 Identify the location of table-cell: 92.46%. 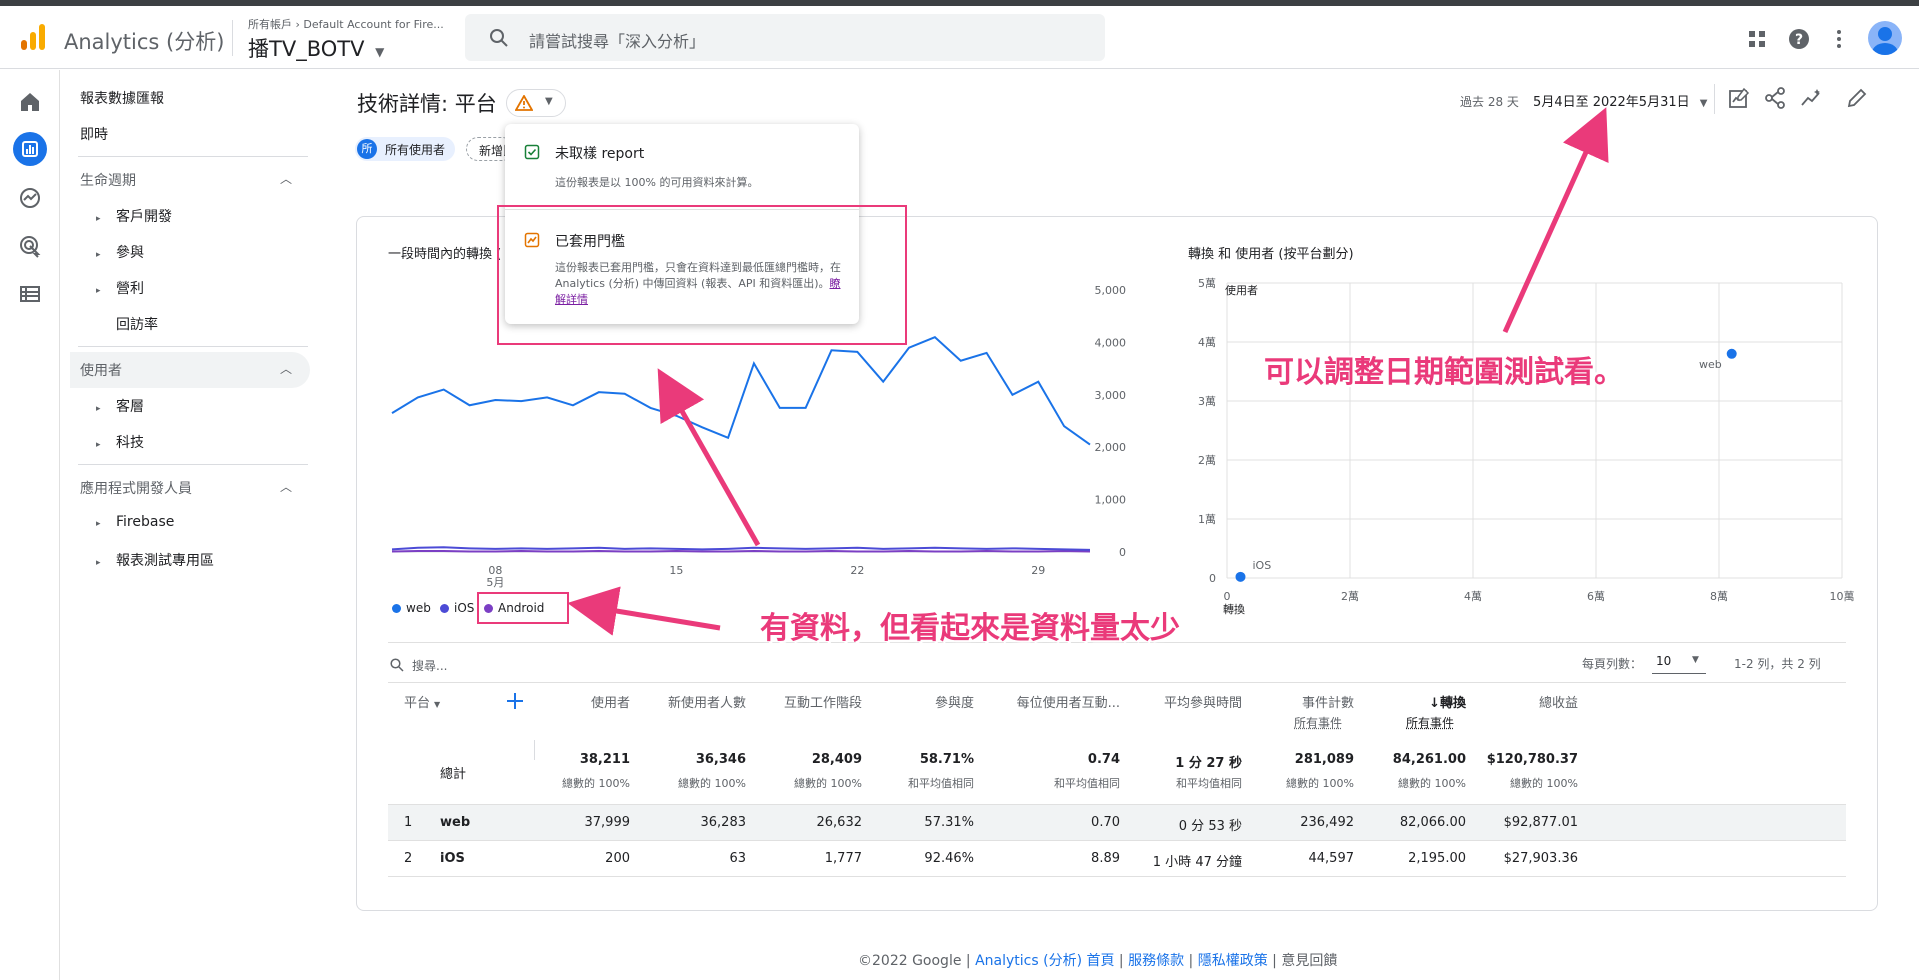
(949, 858).